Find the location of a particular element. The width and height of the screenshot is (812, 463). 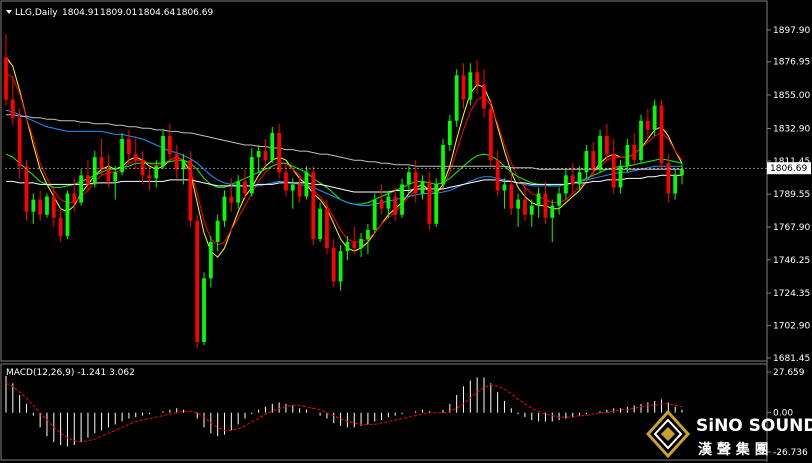

diamond-logo-icon is located at coordinates (668, 434).